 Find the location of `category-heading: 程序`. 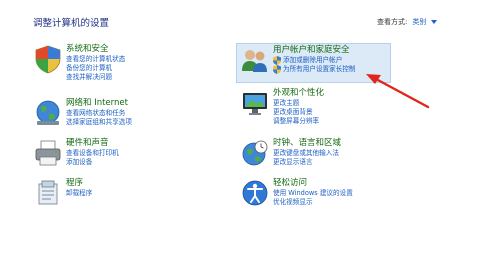

category-heading: 程序 is located at coordinates (79, 183).